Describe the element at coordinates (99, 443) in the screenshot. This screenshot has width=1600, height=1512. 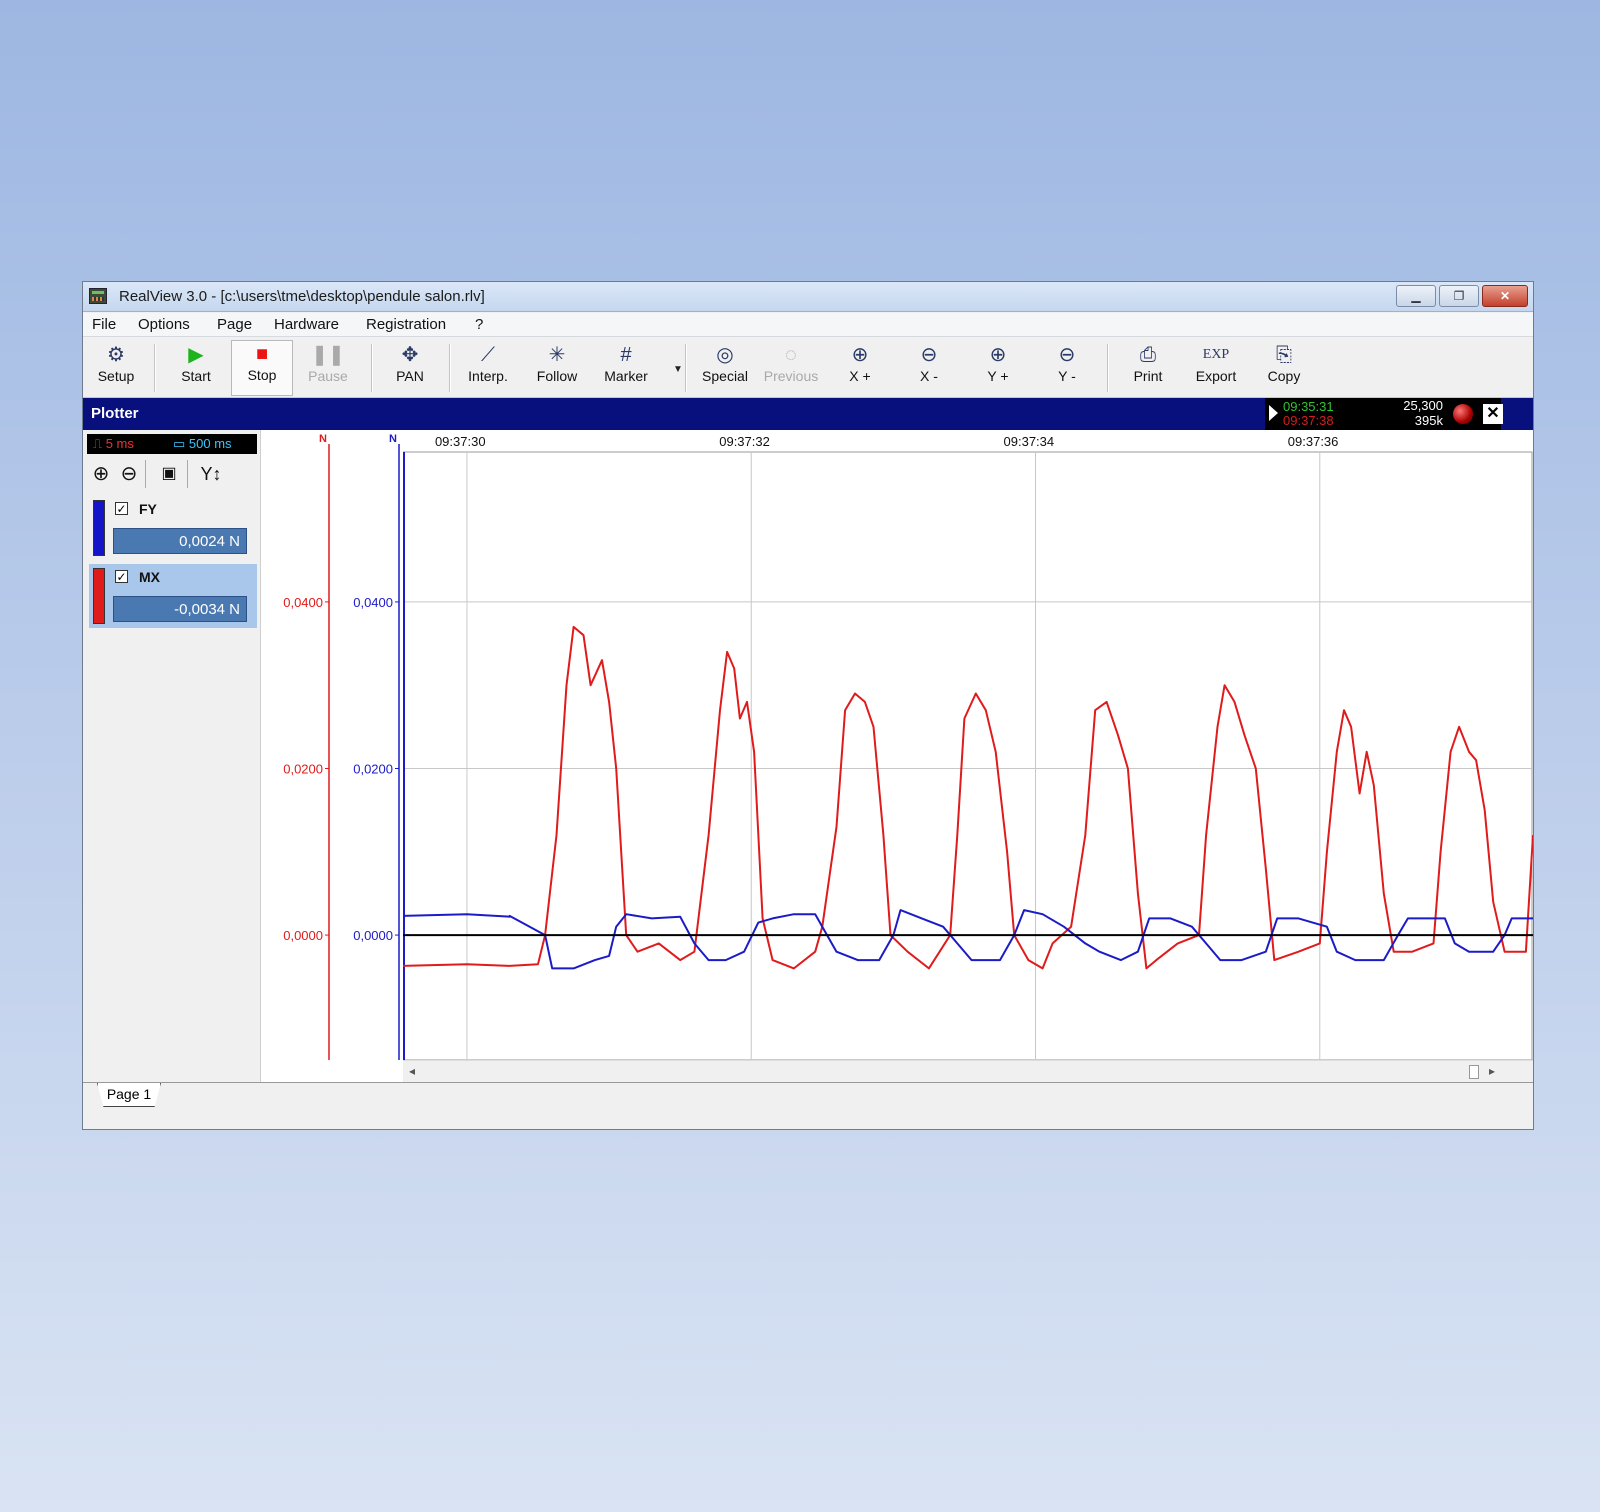
I see `pulse-icon: ⎍` at that location.